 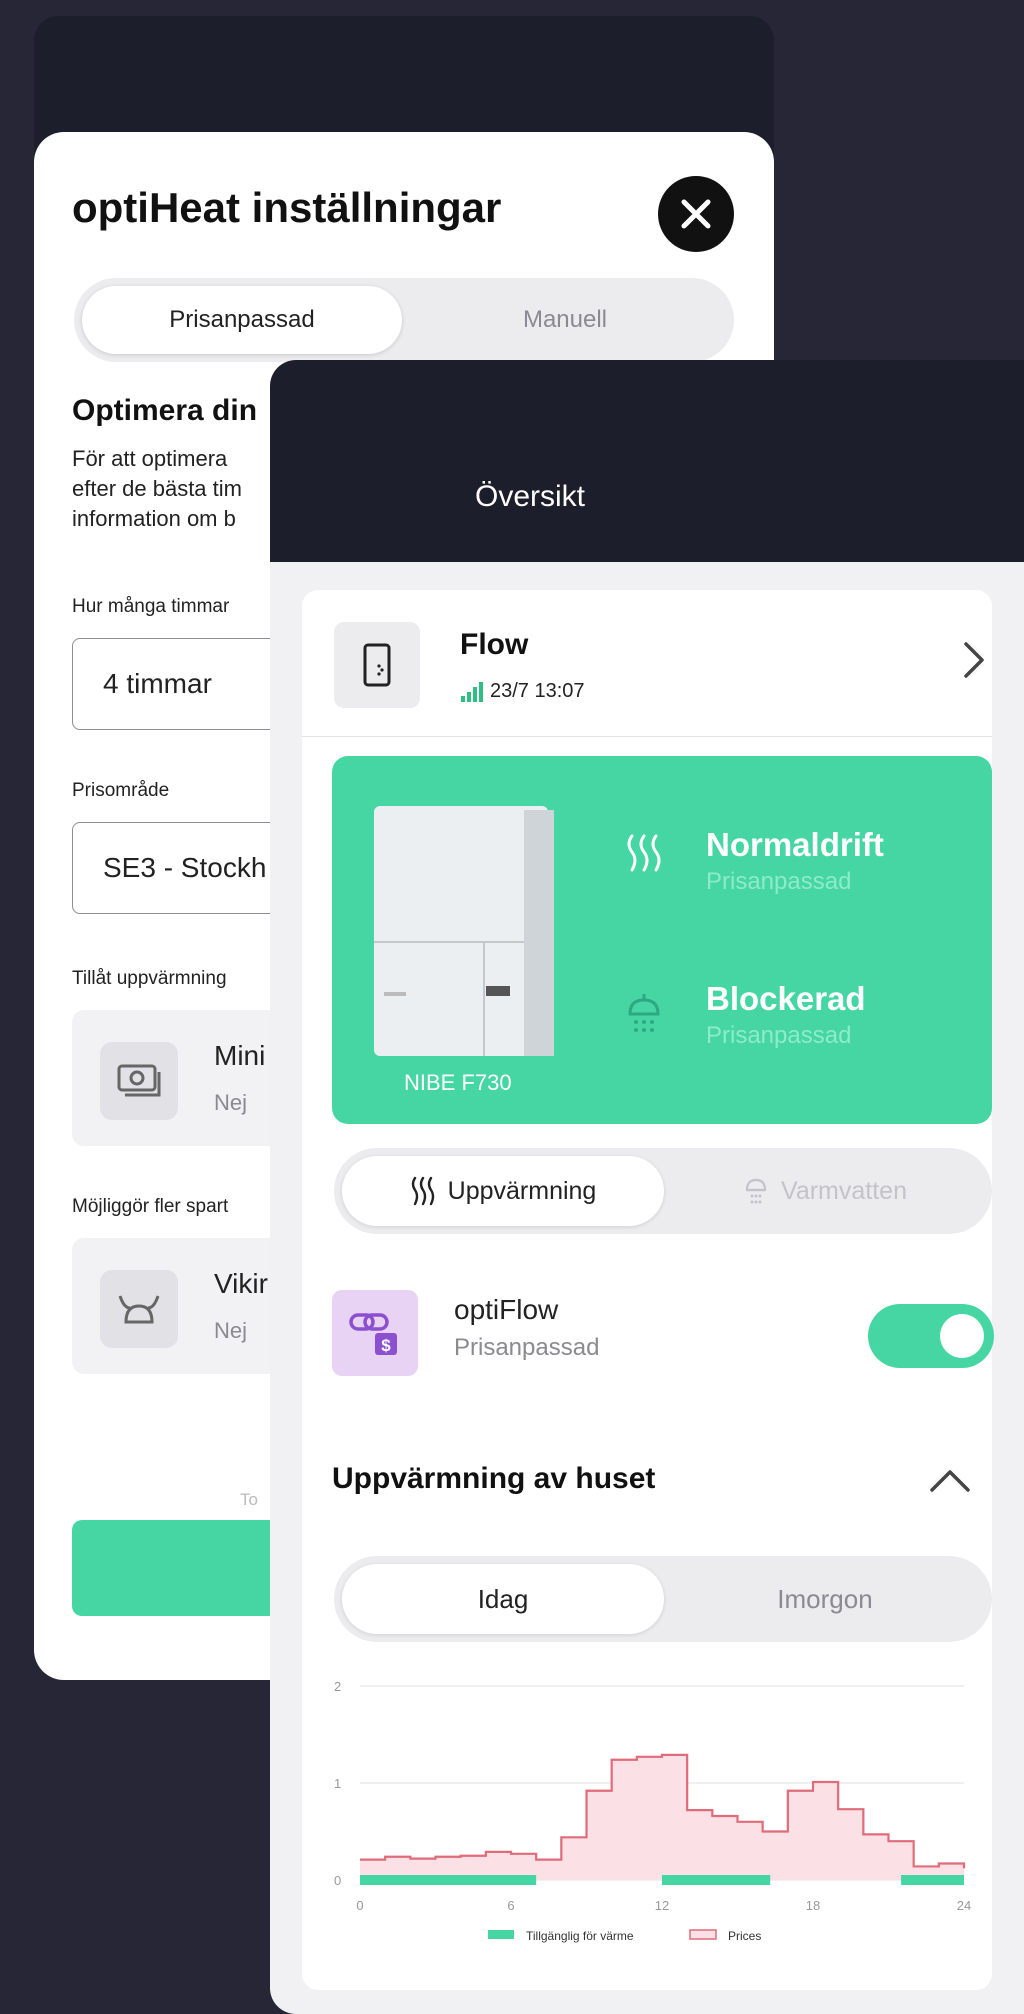 I want to click on signal-icon, so click(x=472, y=691).